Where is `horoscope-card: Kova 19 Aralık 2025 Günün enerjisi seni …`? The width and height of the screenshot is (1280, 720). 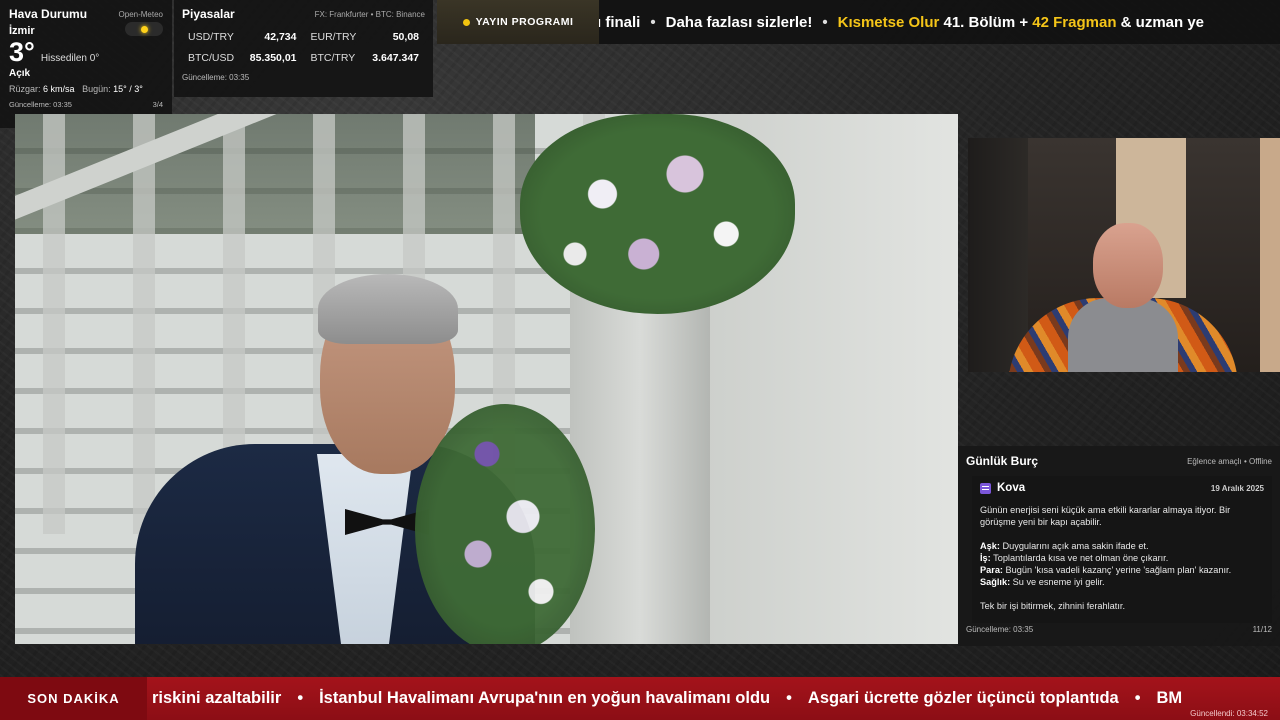
horoscope-card: Kova 19 Aralık 2025 Günün enerjisi seni … is located at coordinates (1122, 549).